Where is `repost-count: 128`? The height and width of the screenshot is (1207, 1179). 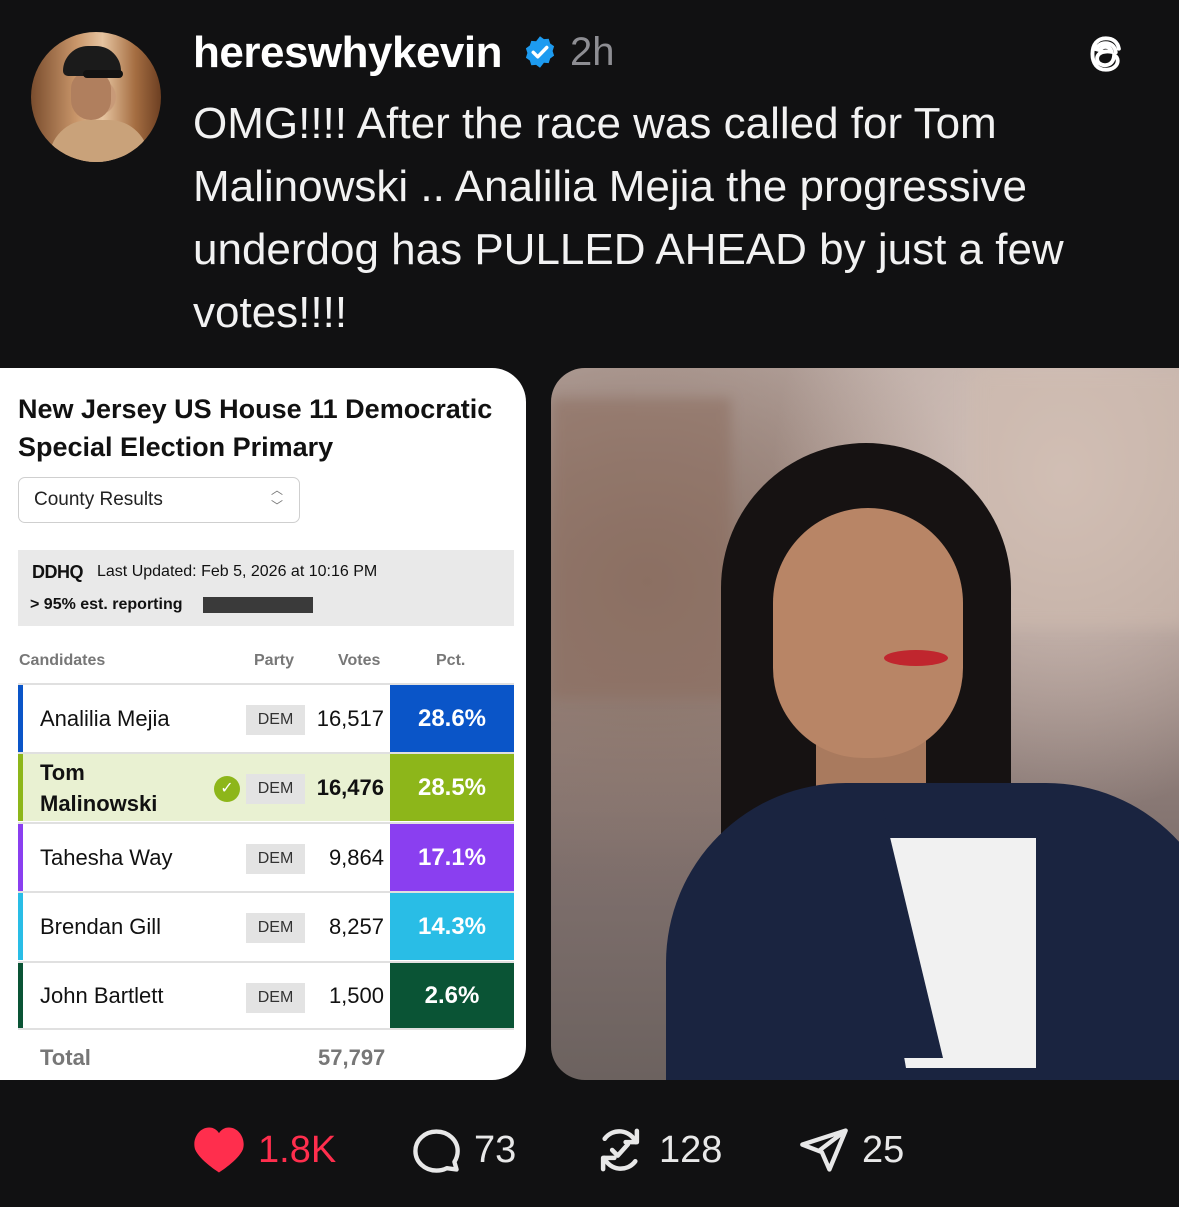
repost-count: 128 is located at coordinates (691, 1149).